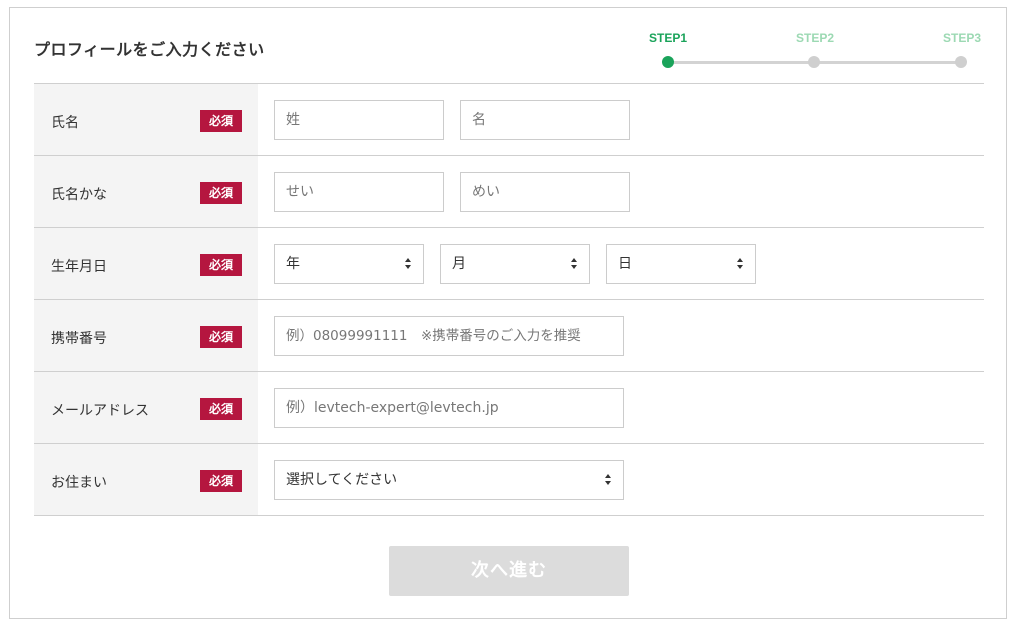  I want to click on step-2-dot, so click(814, 62).